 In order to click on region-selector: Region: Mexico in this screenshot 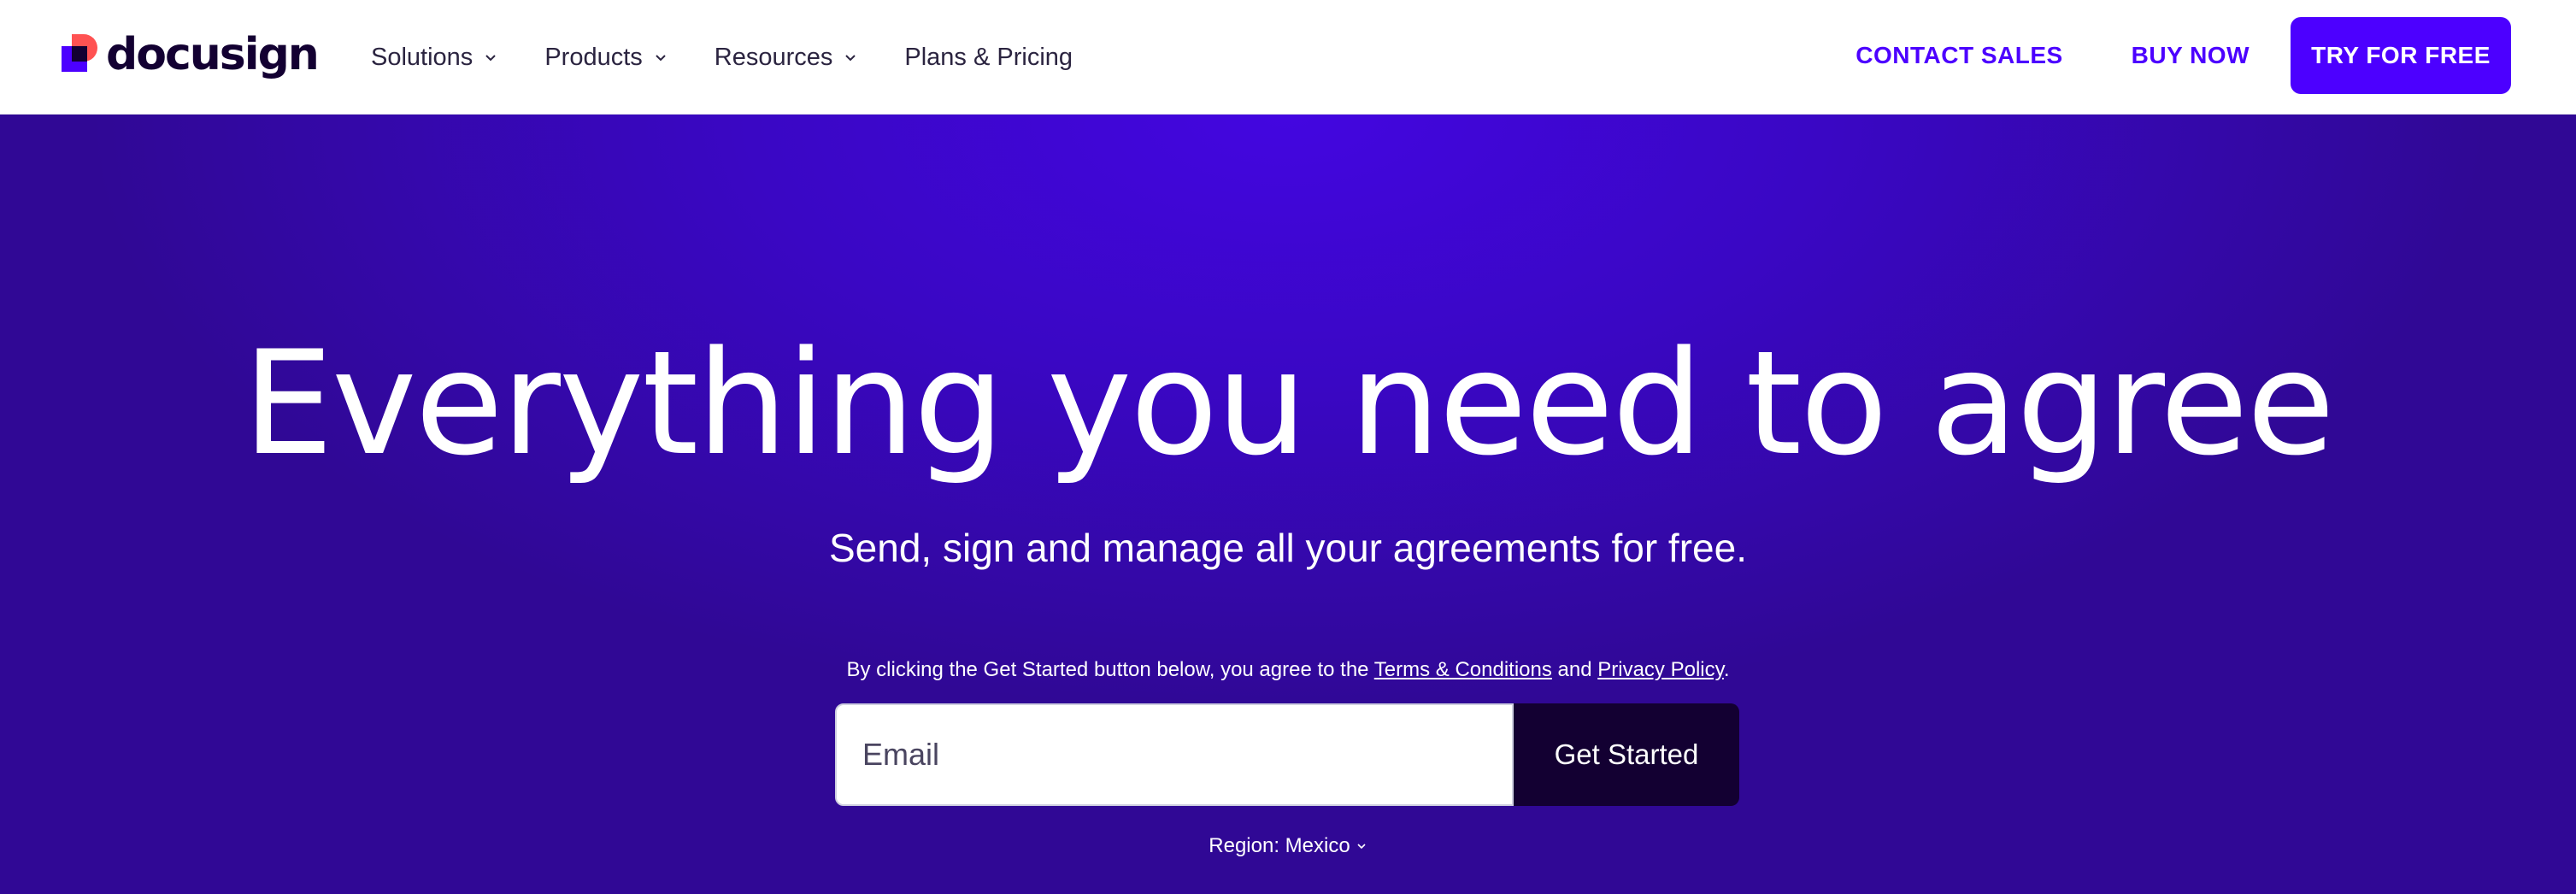, I will do `click(1288, 846)`.